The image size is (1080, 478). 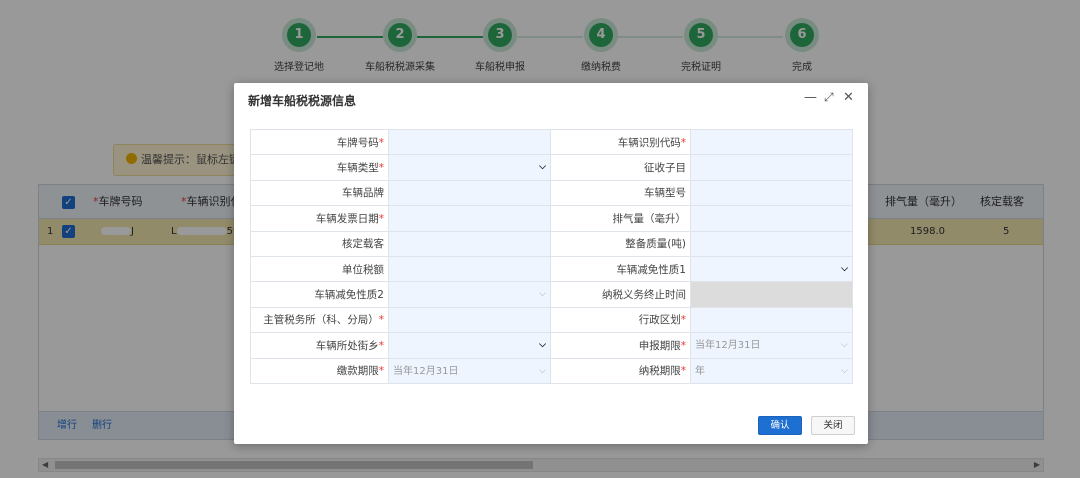 What do you see at coordinates (620, 193) in the screenshot?
I see `model-label: 车辆型号` at bounding box center [620, 193].